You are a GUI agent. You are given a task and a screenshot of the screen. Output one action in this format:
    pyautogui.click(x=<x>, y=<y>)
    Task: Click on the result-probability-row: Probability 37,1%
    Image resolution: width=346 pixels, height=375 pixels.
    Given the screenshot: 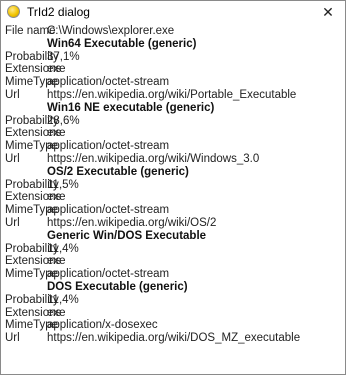 What is the action you would take?
    pyautogui.click(x=173, y=57)
    